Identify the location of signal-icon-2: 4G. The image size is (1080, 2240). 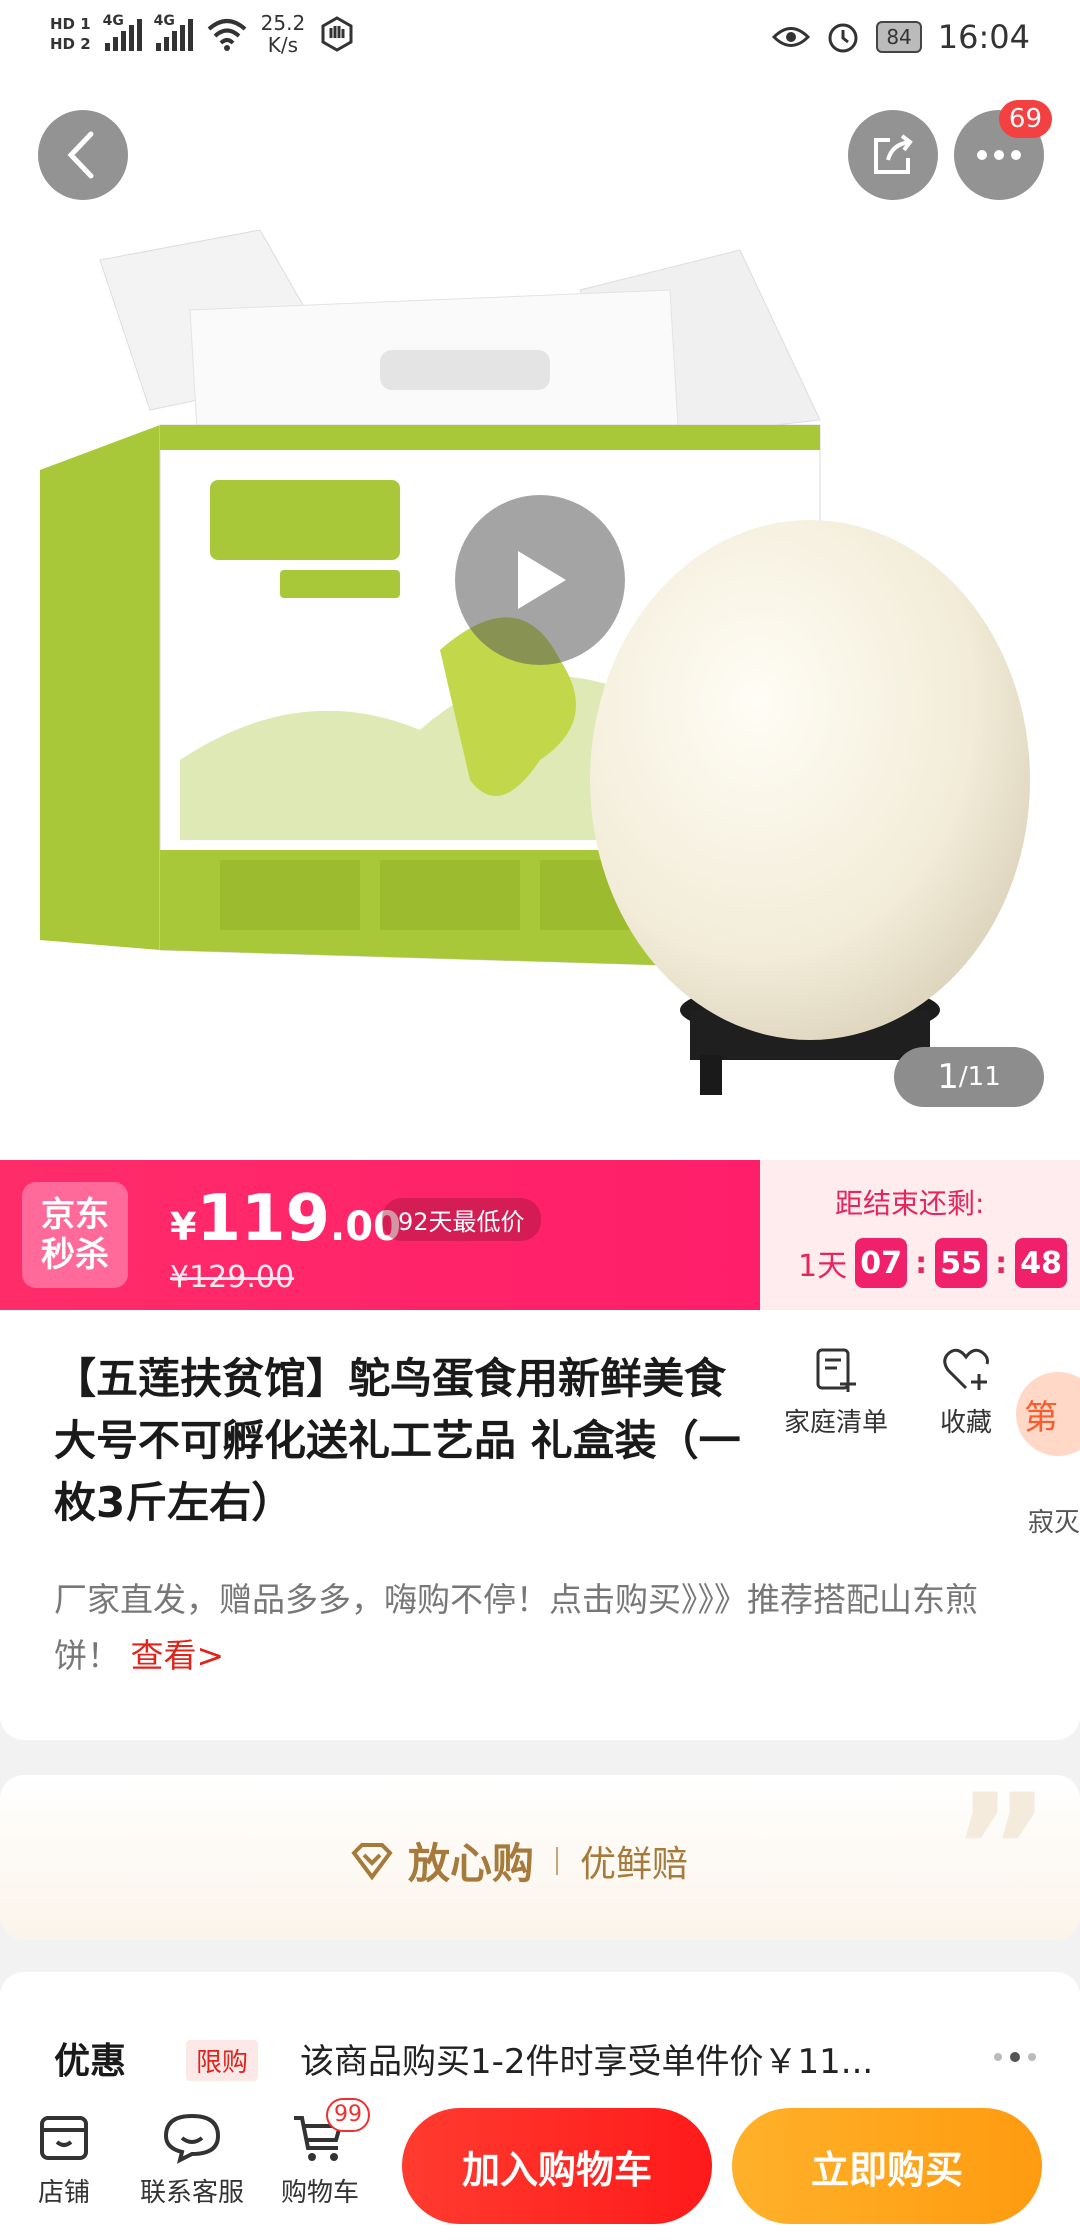
(173, 32).